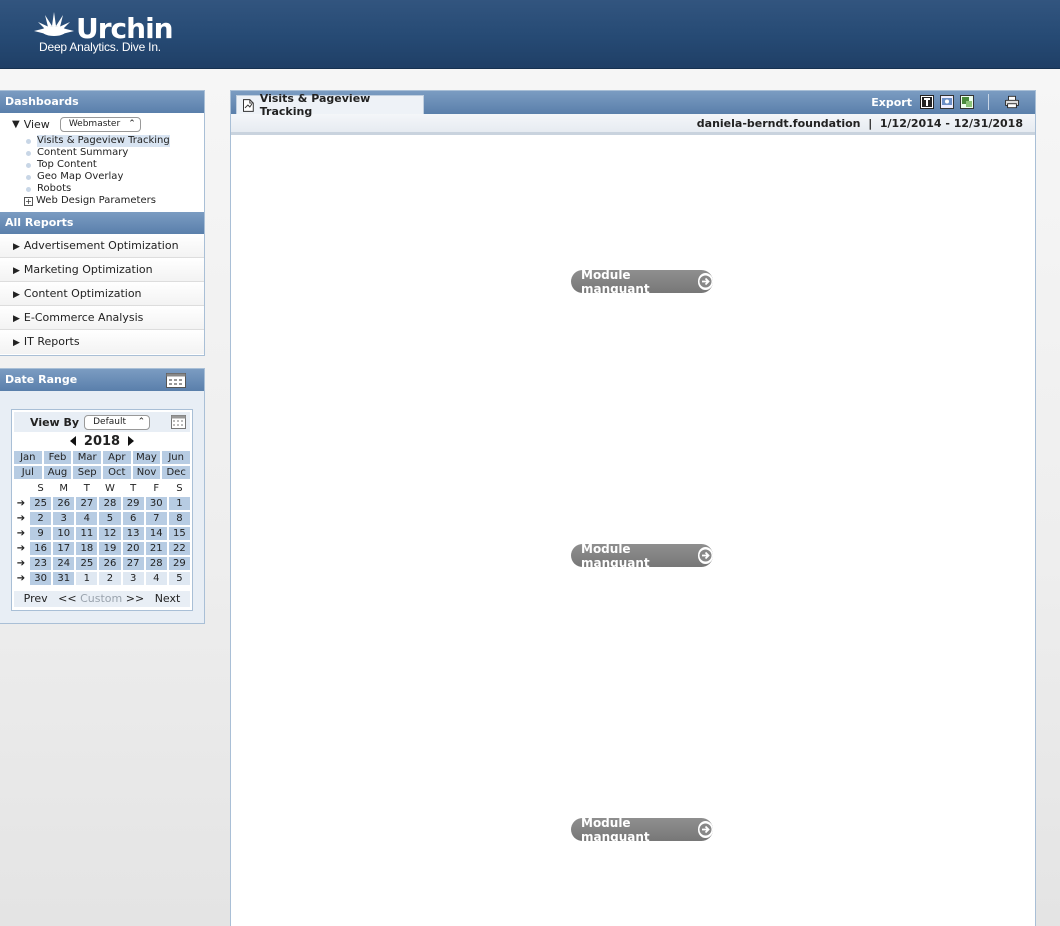 The width and height of the screenshot is (1060, 926). What do you see at coordinates (115, 141) in the screenshot?
I see `dashboard-item-visits-pageview: Visits & Pageview Tracking` at bounding box center [115, 141].